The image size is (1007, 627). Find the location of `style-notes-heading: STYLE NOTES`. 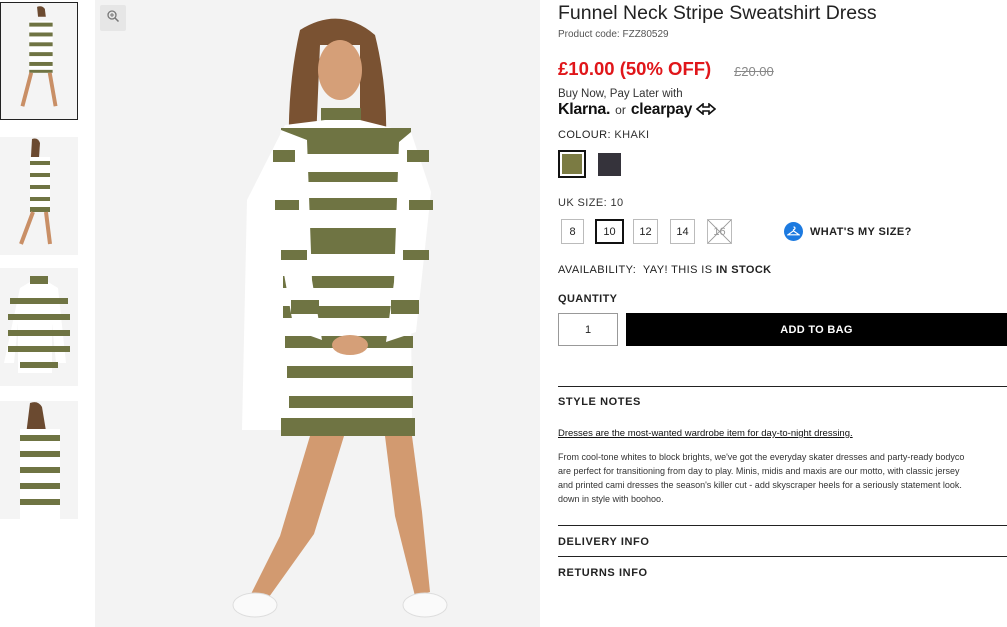

style-notes-heading: STYLE NOTES is located at coordinates (599, 402).